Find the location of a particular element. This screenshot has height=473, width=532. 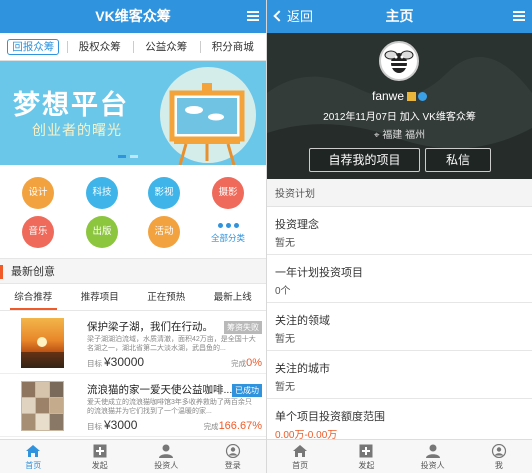

nav-me: 我 is located at coordinates (499, 456).